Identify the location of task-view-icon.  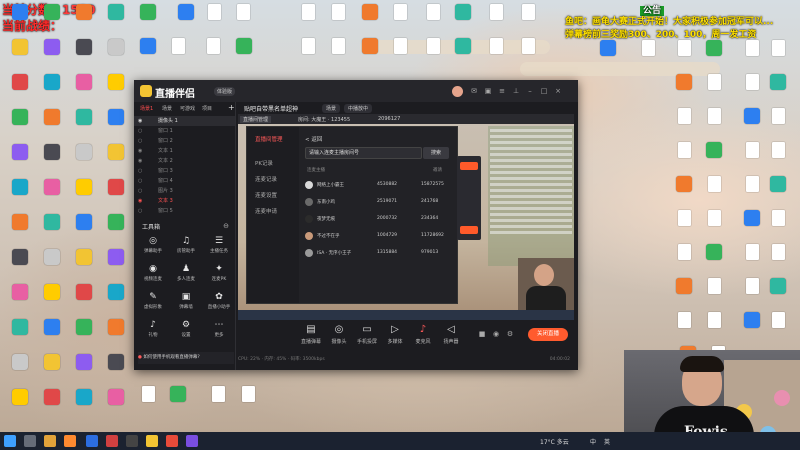
(30, 441).